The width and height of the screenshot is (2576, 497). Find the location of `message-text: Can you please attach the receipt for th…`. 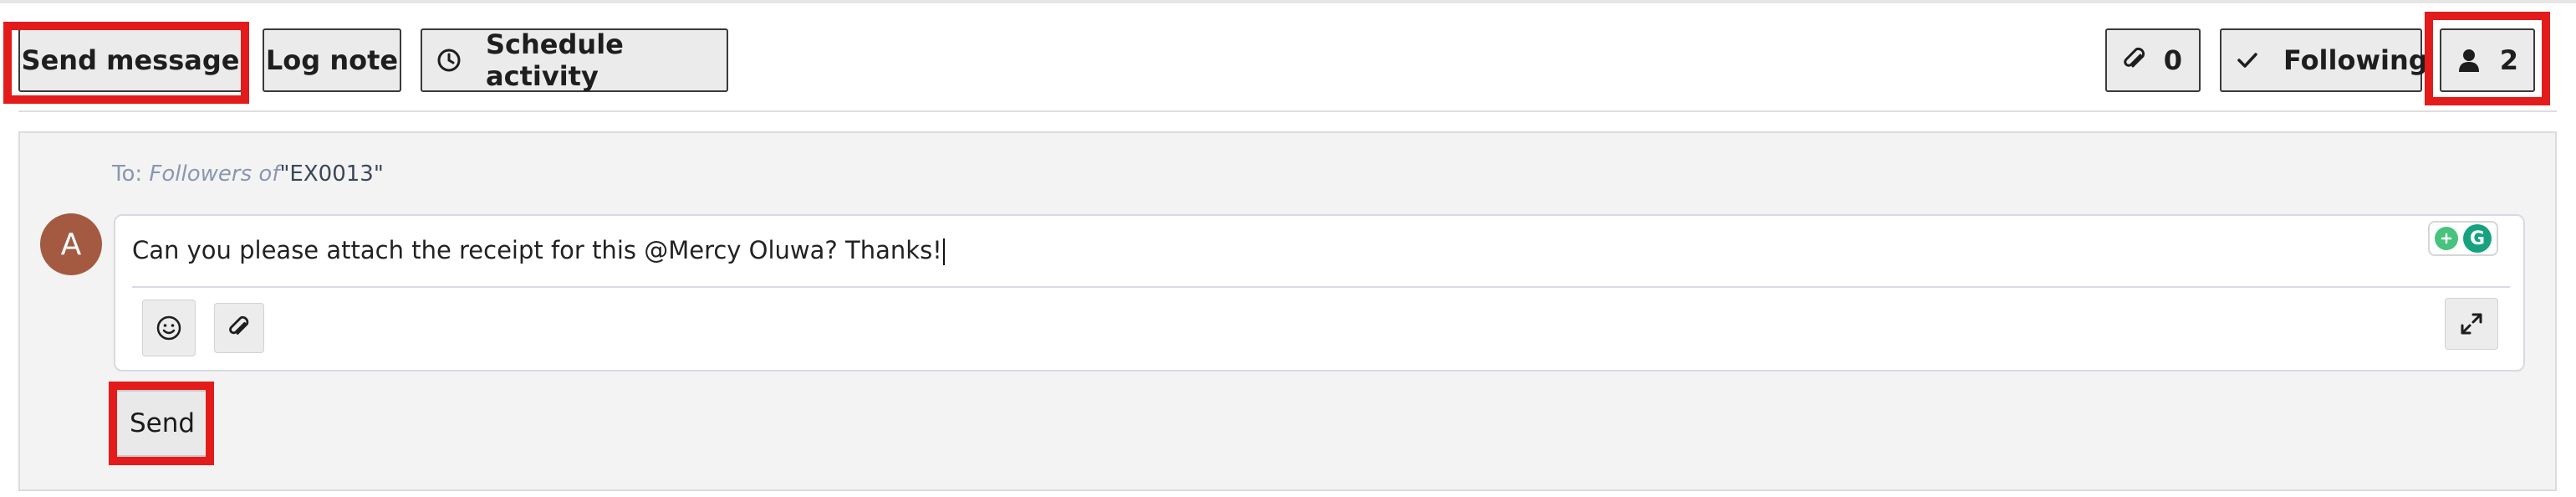

message-text: Can you please attach the receipt for th… is located at coordinates (539, 250).